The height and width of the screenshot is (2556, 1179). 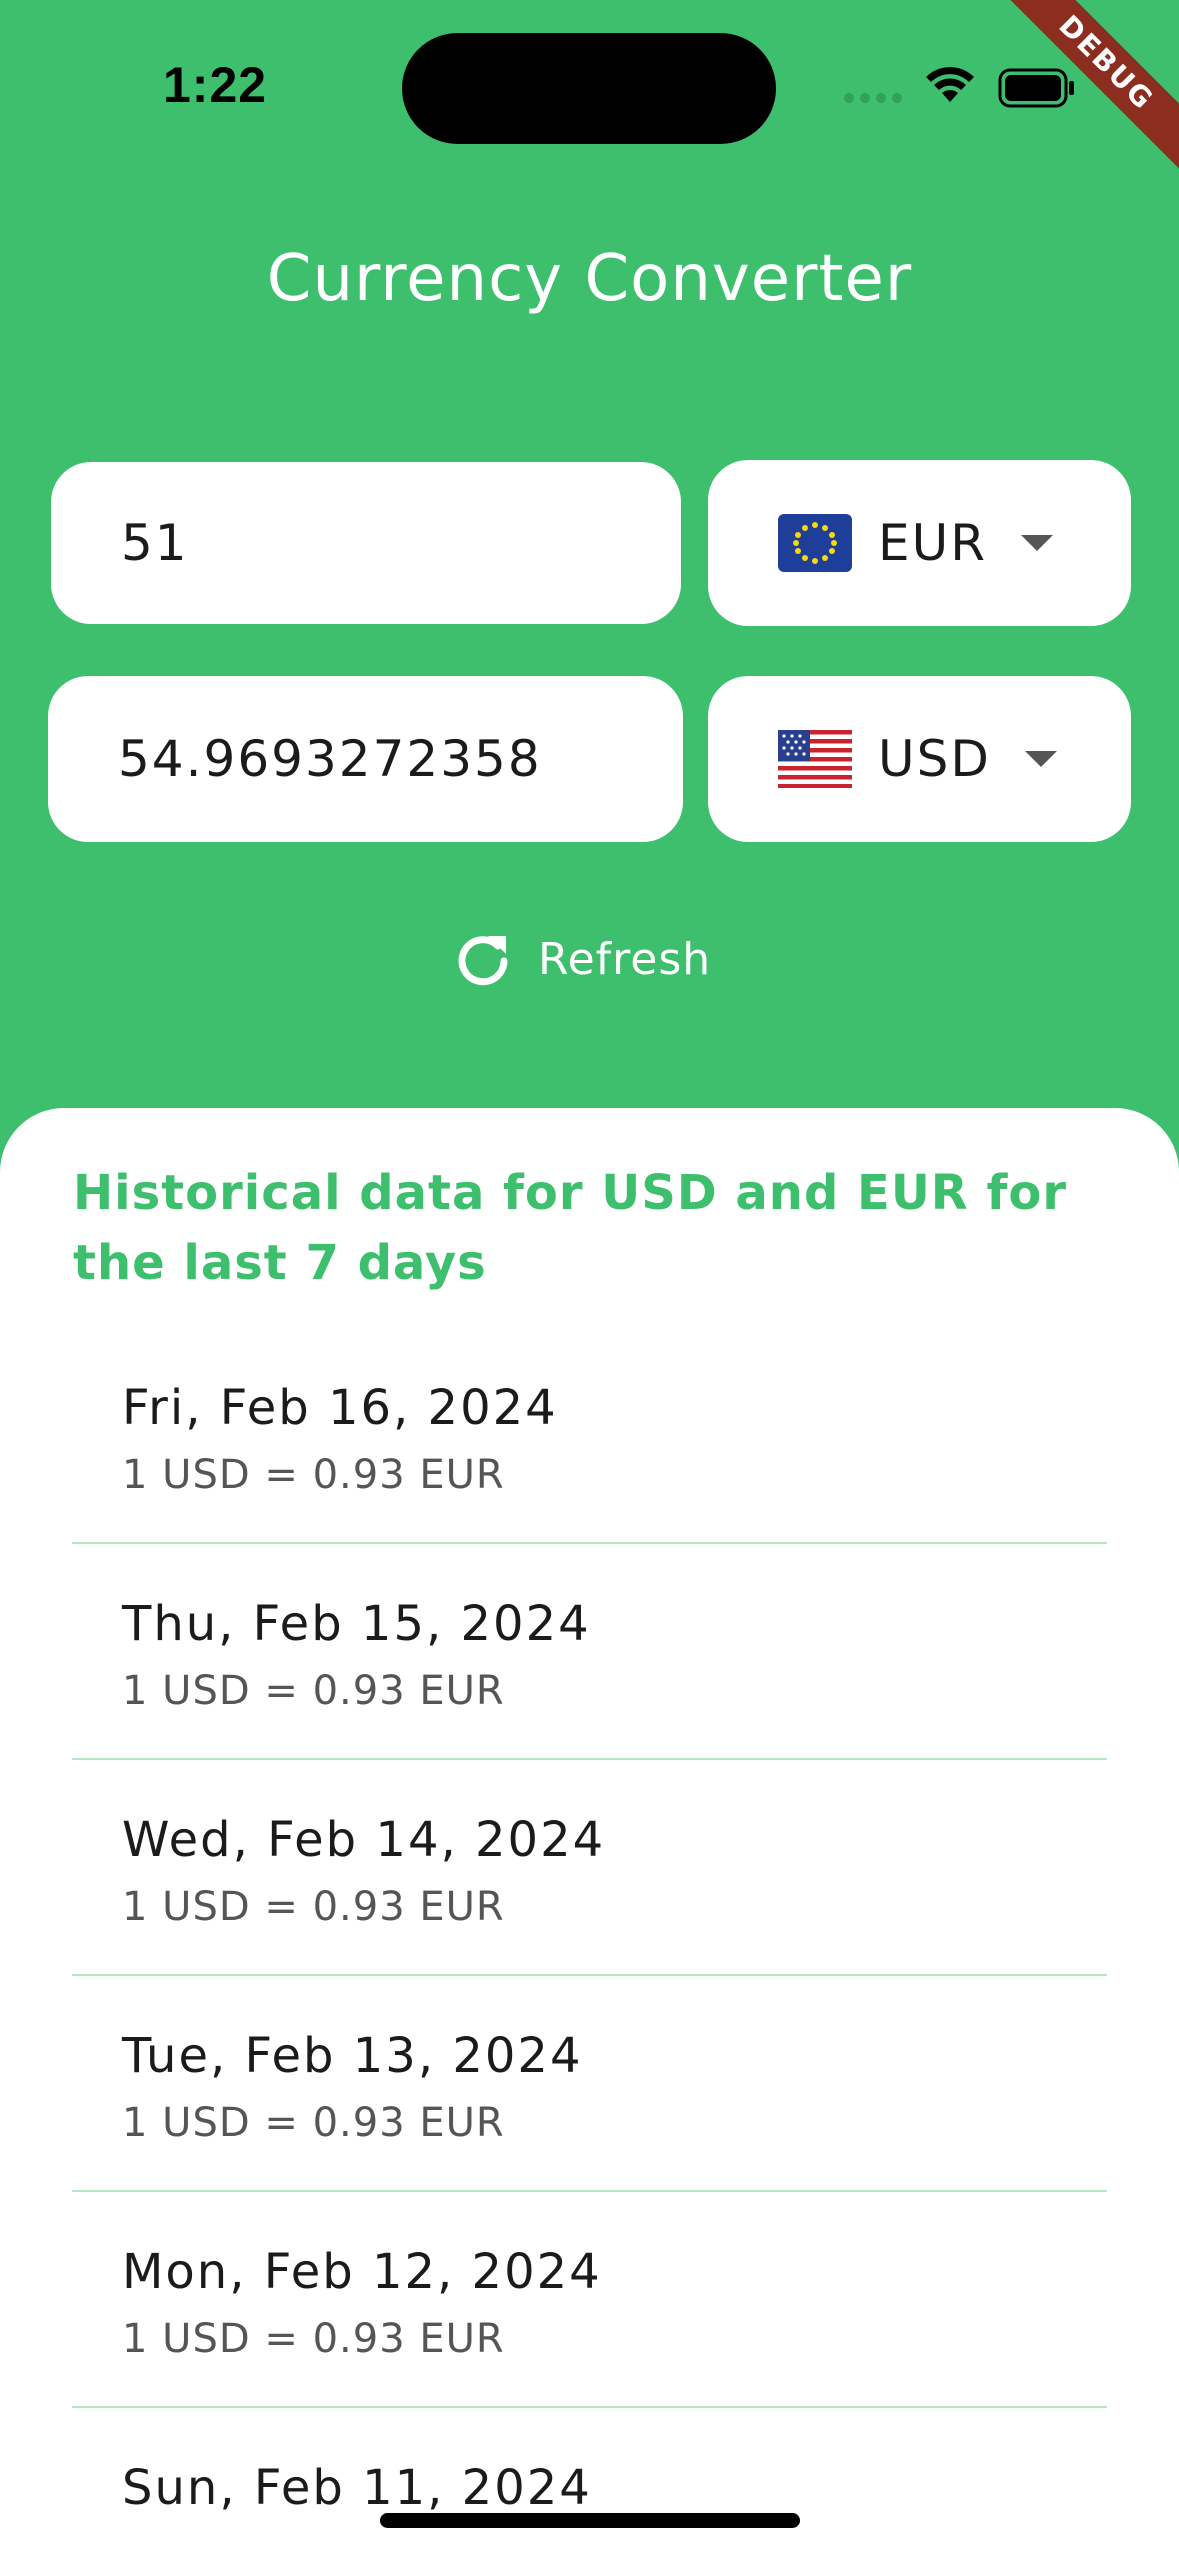 I want to click on list-item: Sun, Feb 11, 2024, so click(x=589, y=2482).